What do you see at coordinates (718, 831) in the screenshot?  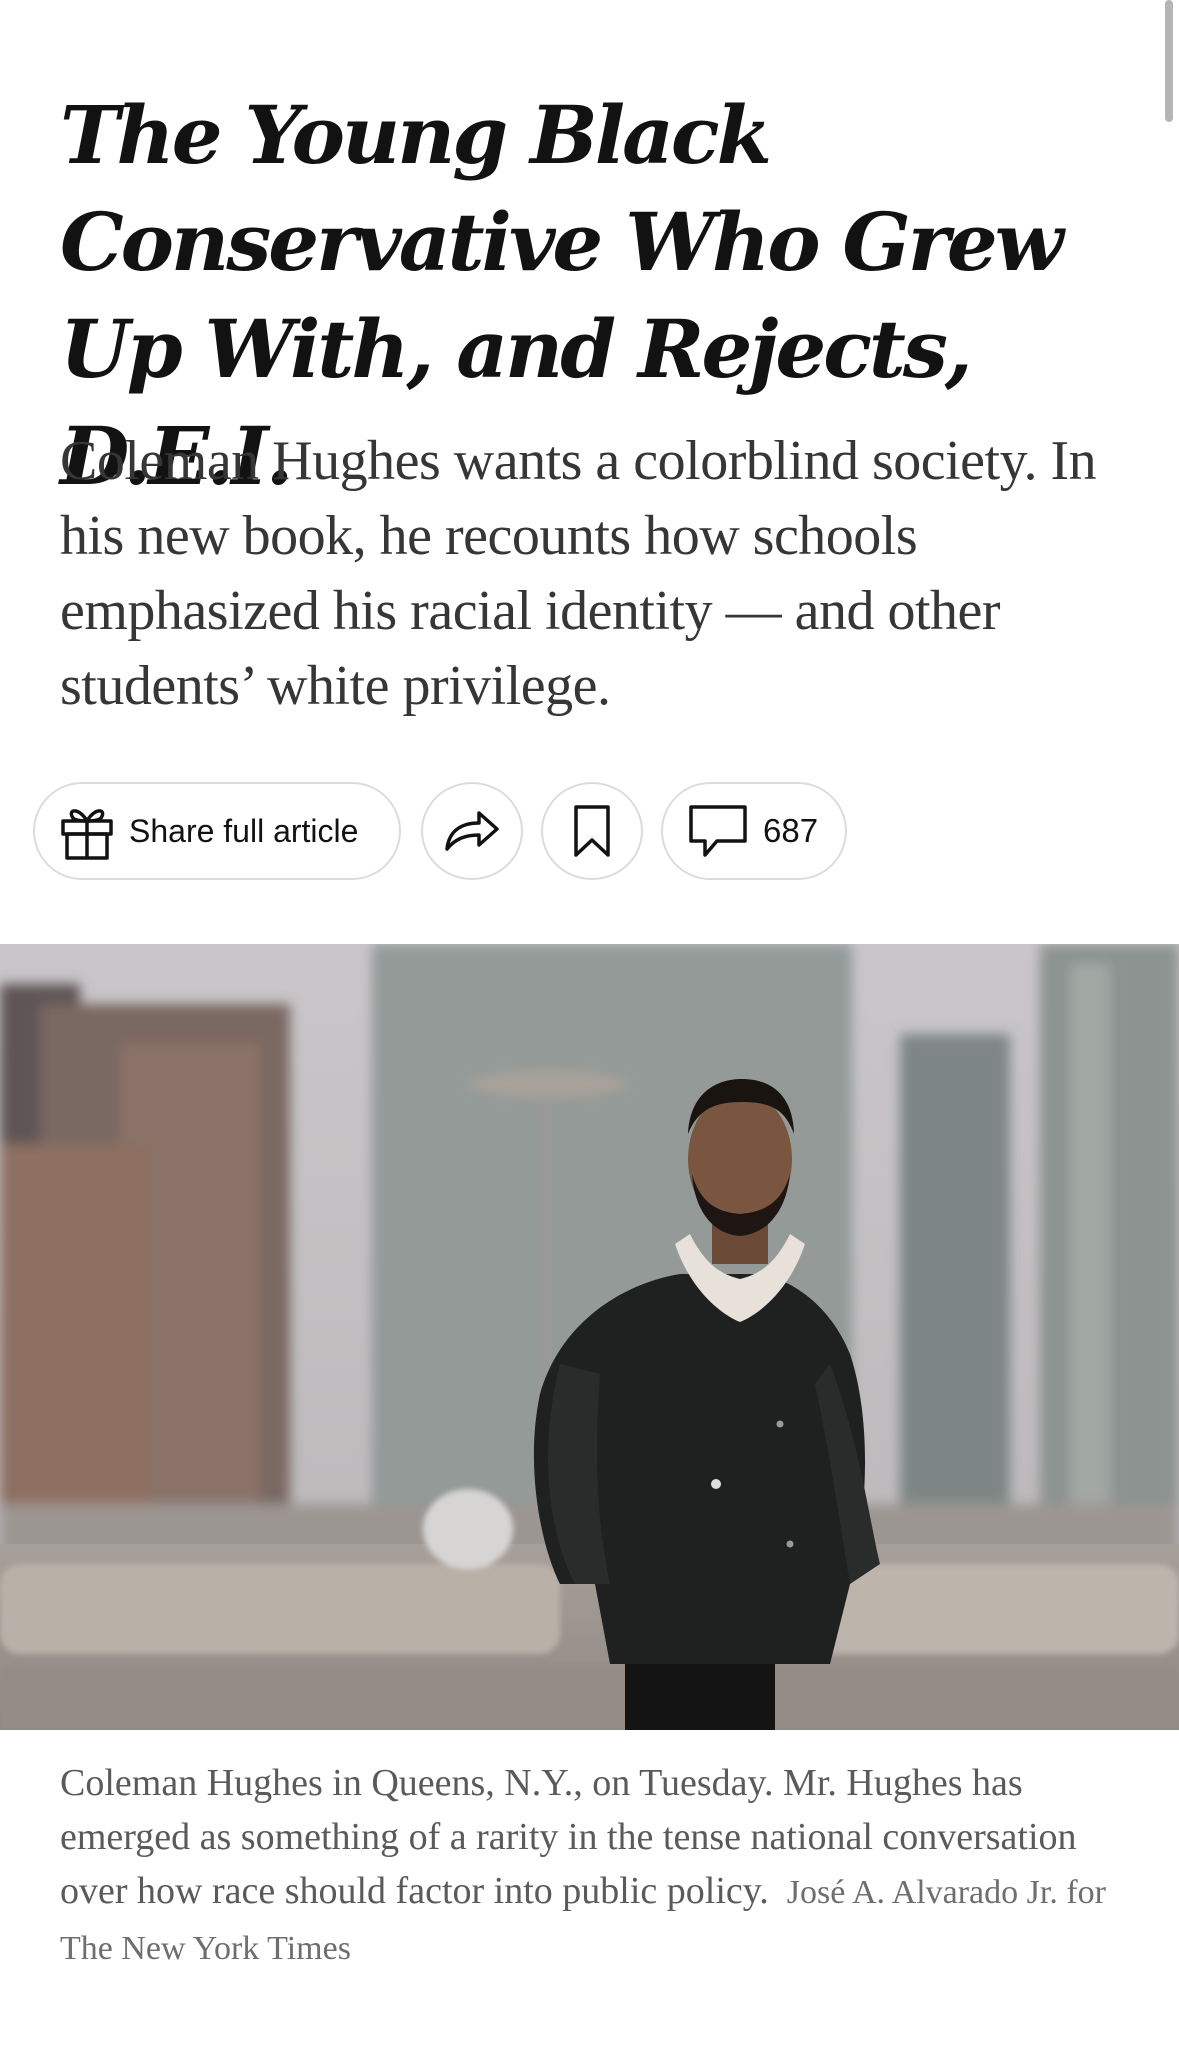 I see `comment-bubble-icon` at bounding box center [718, 831].